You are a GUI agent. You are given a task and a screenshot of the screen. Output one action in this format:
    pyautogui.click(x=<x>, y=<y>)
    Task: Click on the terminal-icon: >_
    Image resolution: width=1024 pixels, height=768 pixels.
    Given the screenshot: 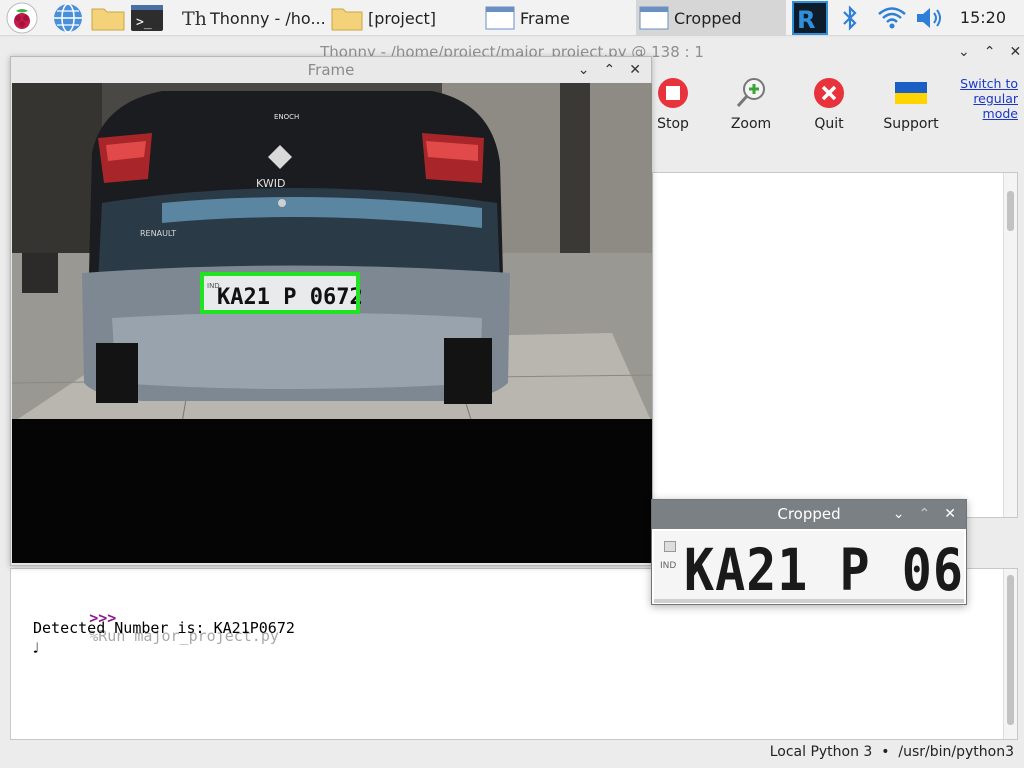 What is the action you would take?
    pyautogui.click(x=147, y=18)
    